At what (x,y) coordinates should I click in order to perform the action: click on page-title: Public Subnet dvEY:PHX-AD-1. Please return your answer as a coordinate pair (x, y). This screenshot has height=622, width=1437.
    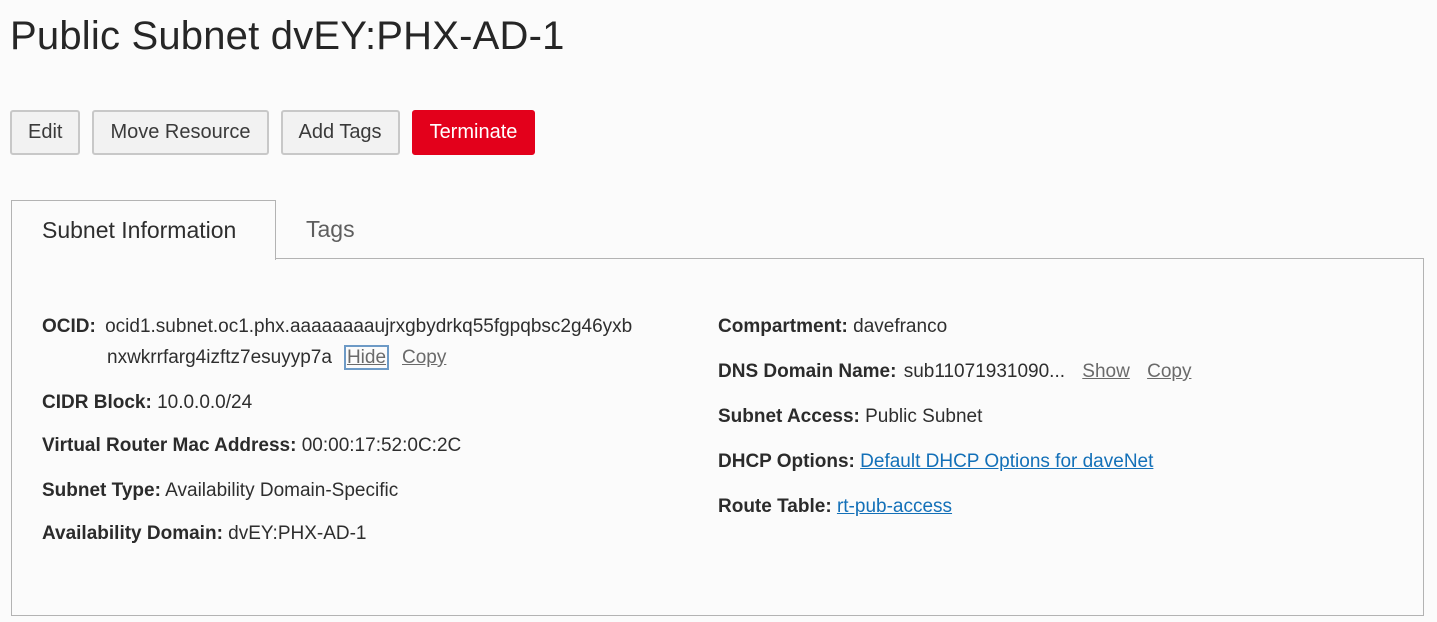
    Looking at the image, I should click on (287, 36).